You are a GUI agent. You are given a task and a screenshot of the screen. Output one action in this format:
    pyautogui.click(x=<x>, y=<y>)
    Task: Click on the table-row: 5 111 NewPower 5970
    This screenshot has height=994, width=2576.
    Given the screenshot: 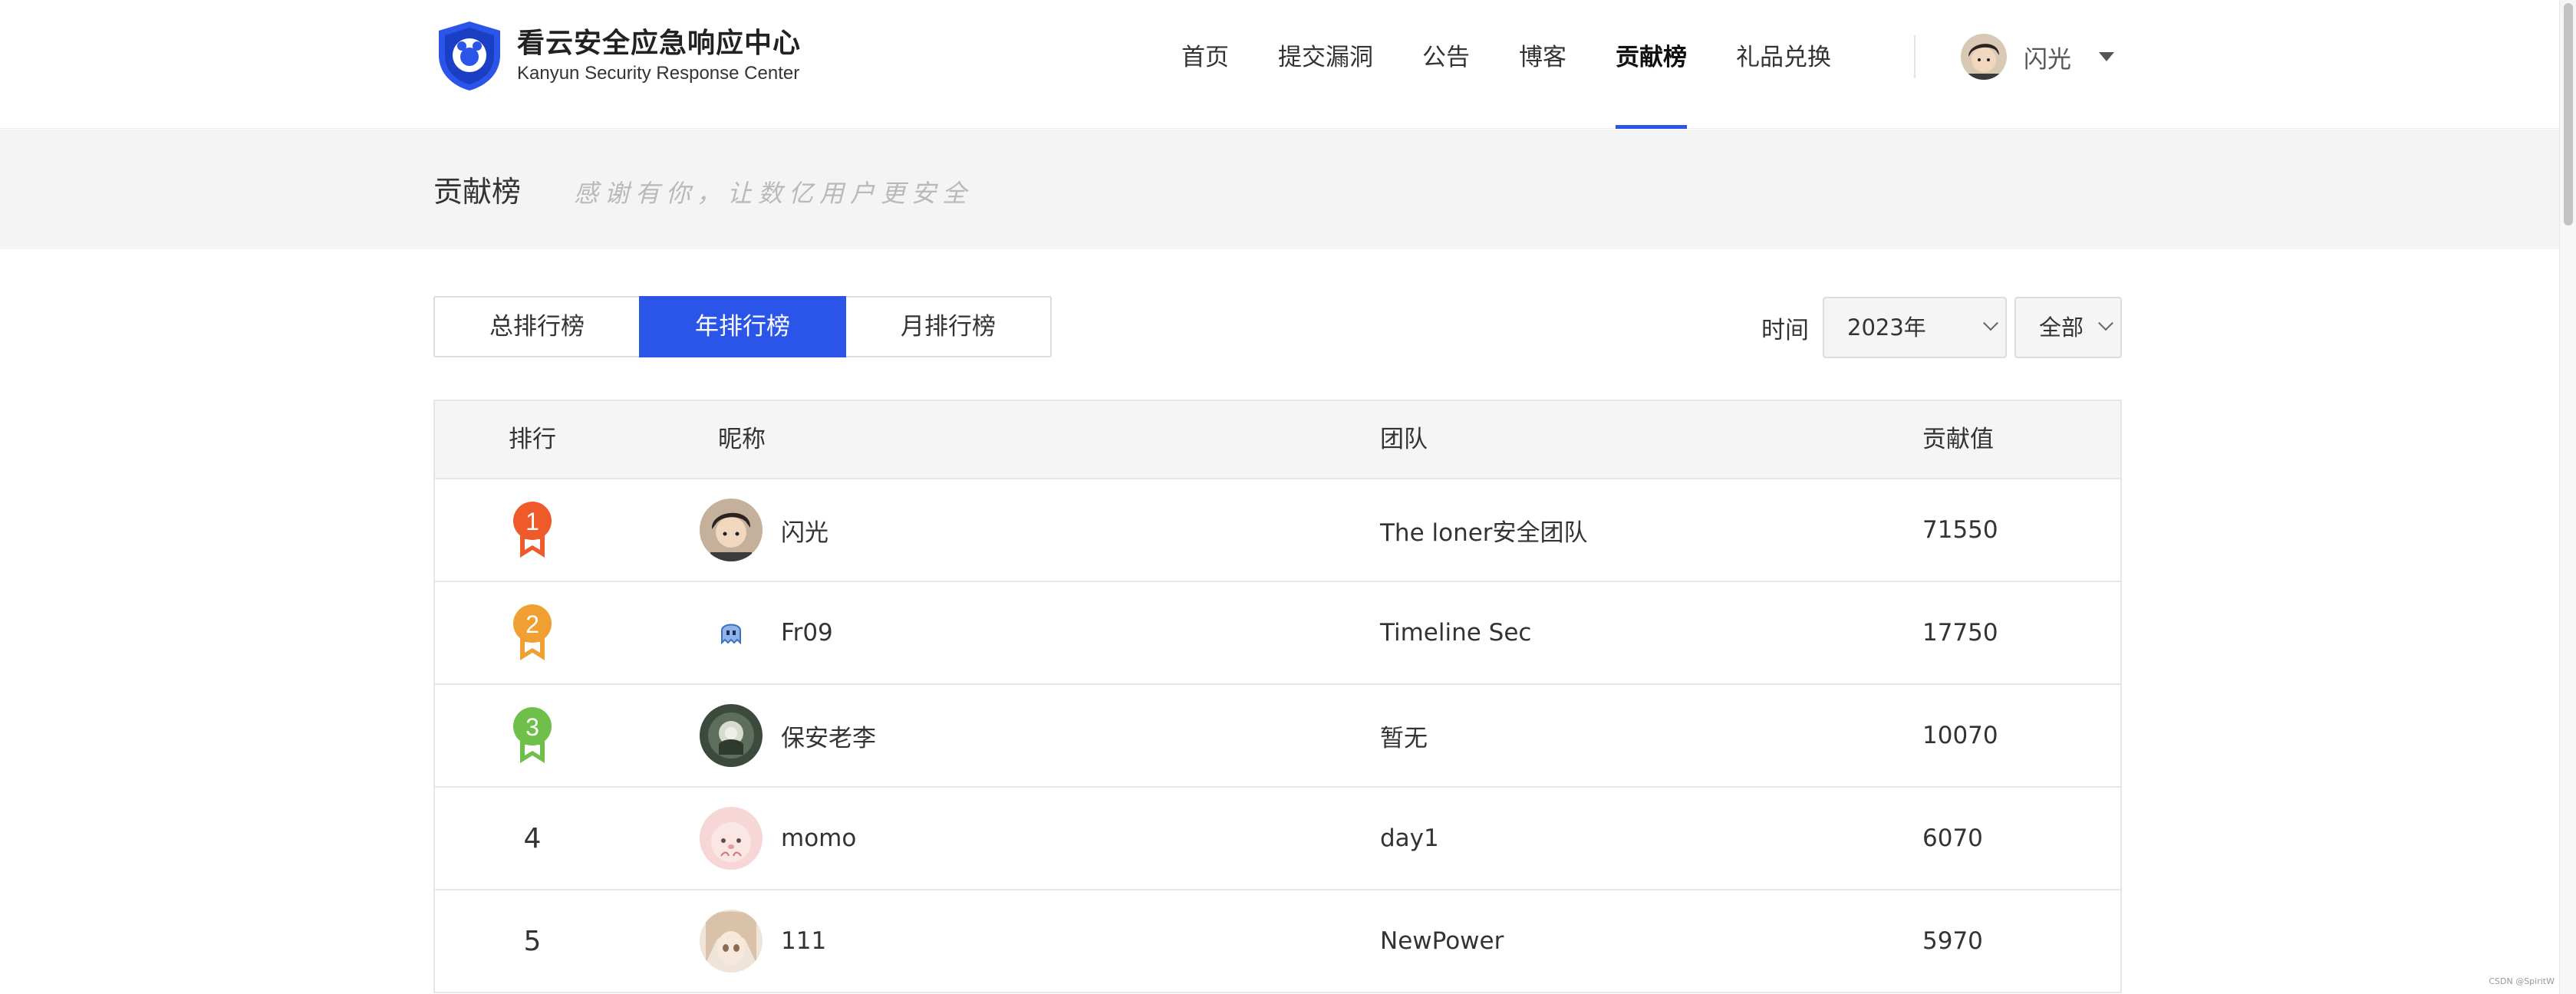 What is the action you would take?
    pyautogui.click(x=1277, y=942)
    